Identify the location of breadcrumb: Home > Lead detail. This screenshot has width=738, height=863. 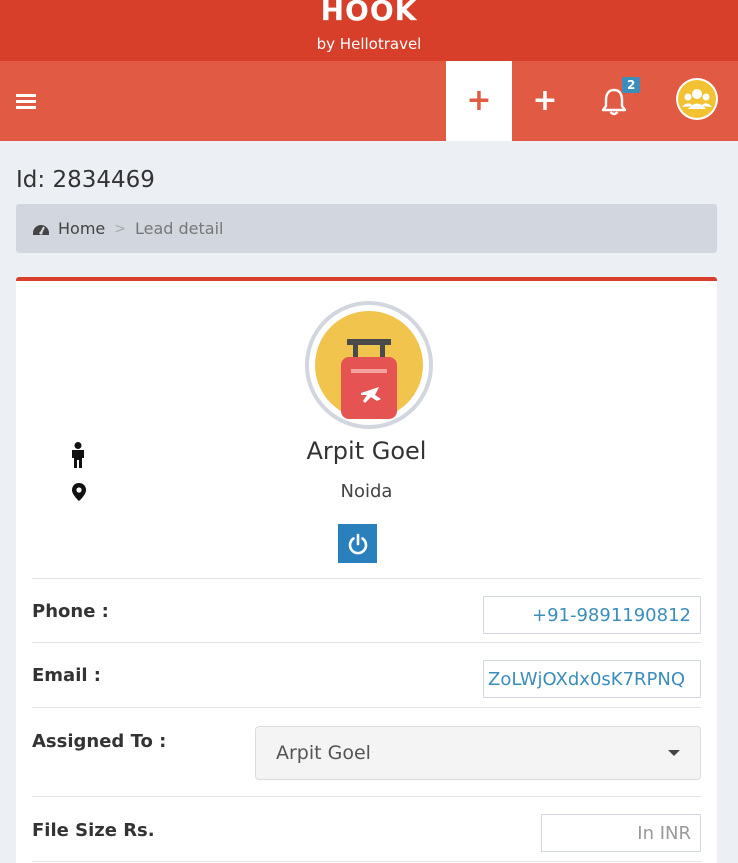
(366, 228).